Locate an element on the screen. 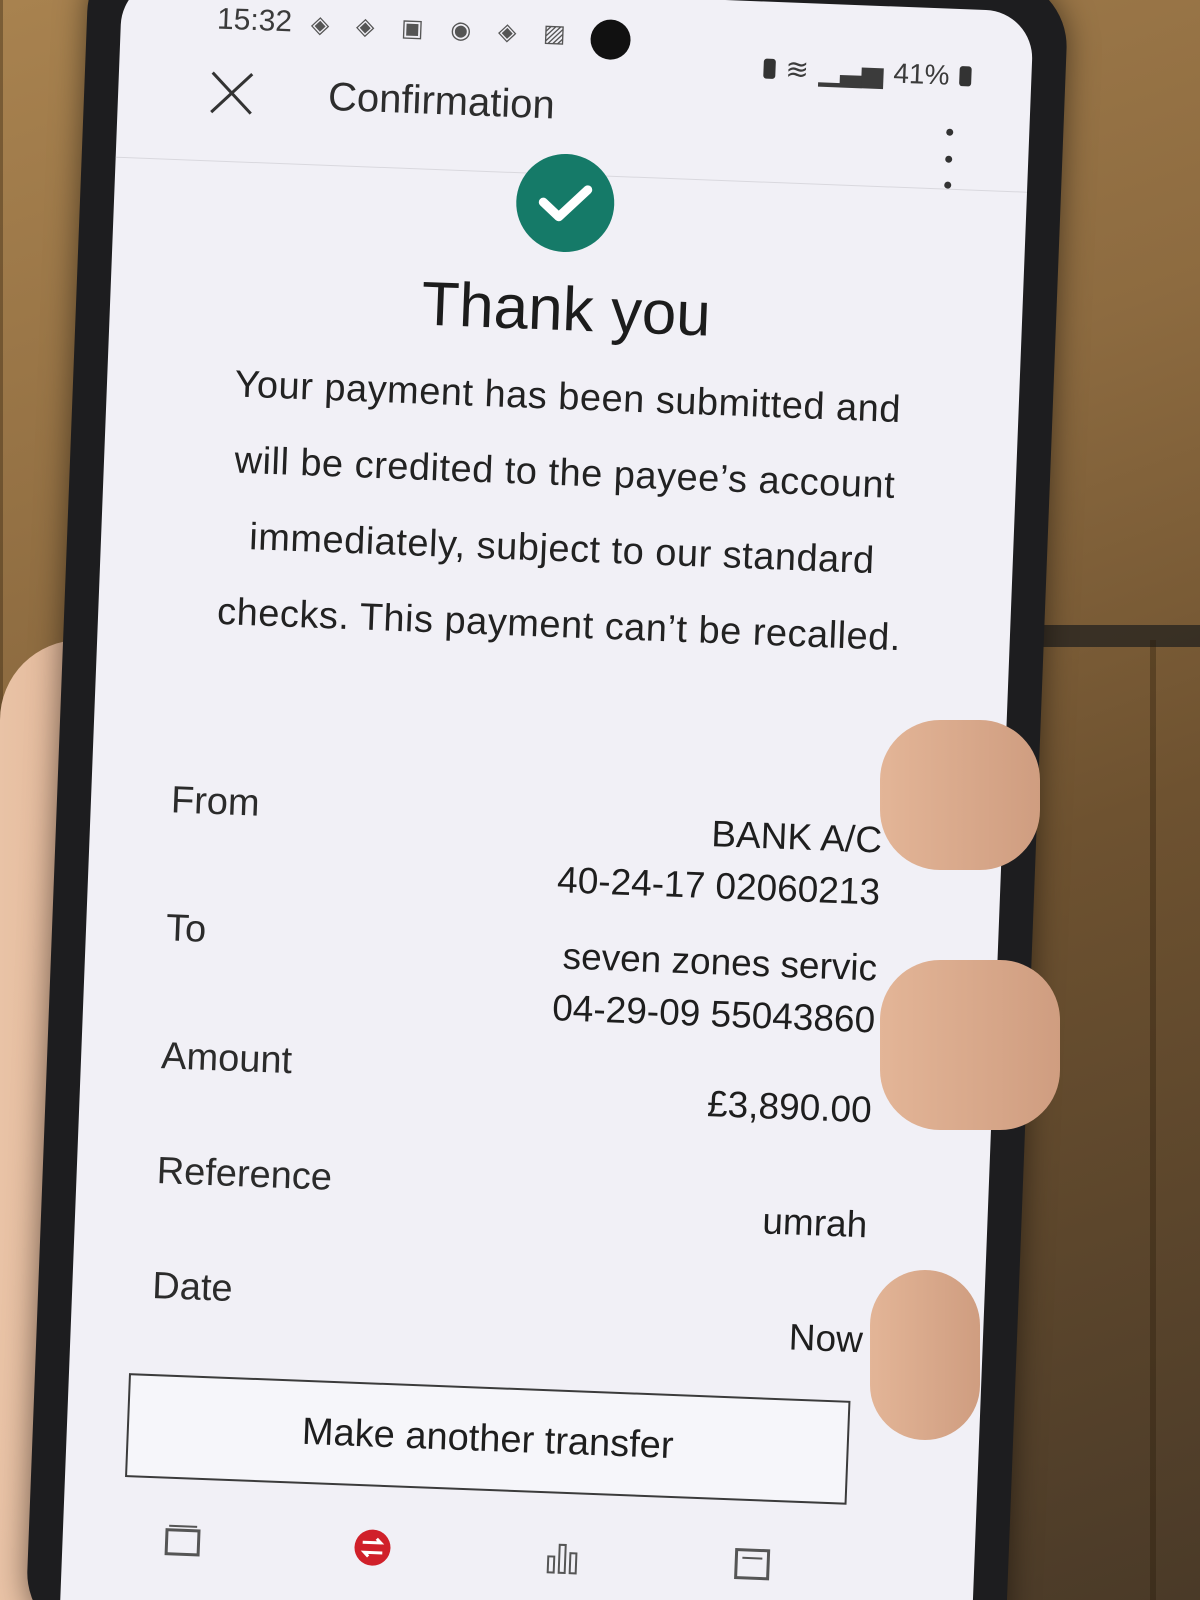 Image resolution: width=1200 pixels, height=1600 pixels. status-time: 15:32 is located at coordinates (254, 20).